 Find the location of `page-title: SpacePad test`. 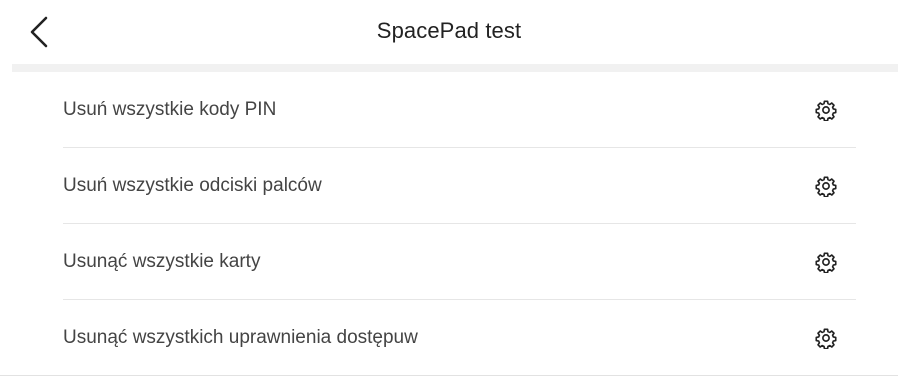

page-title: SpacePad test is located at coordinates (449, 30).